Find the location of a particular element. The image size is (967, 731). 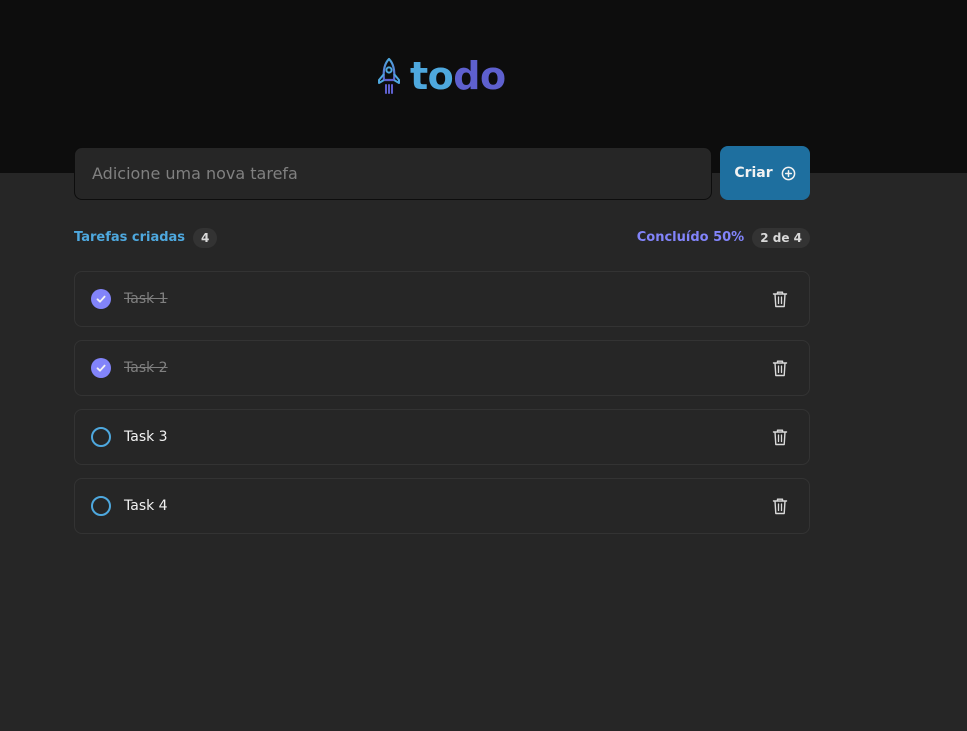

app-logo: todo is located at coordinates (441, 76).